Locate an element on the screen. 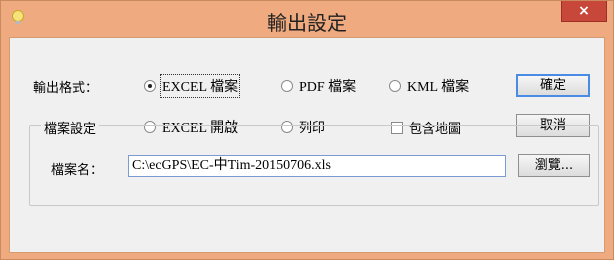 The width and height of the screenshot is (614, 260). close-icon: × is located at coordinates (584, 11).